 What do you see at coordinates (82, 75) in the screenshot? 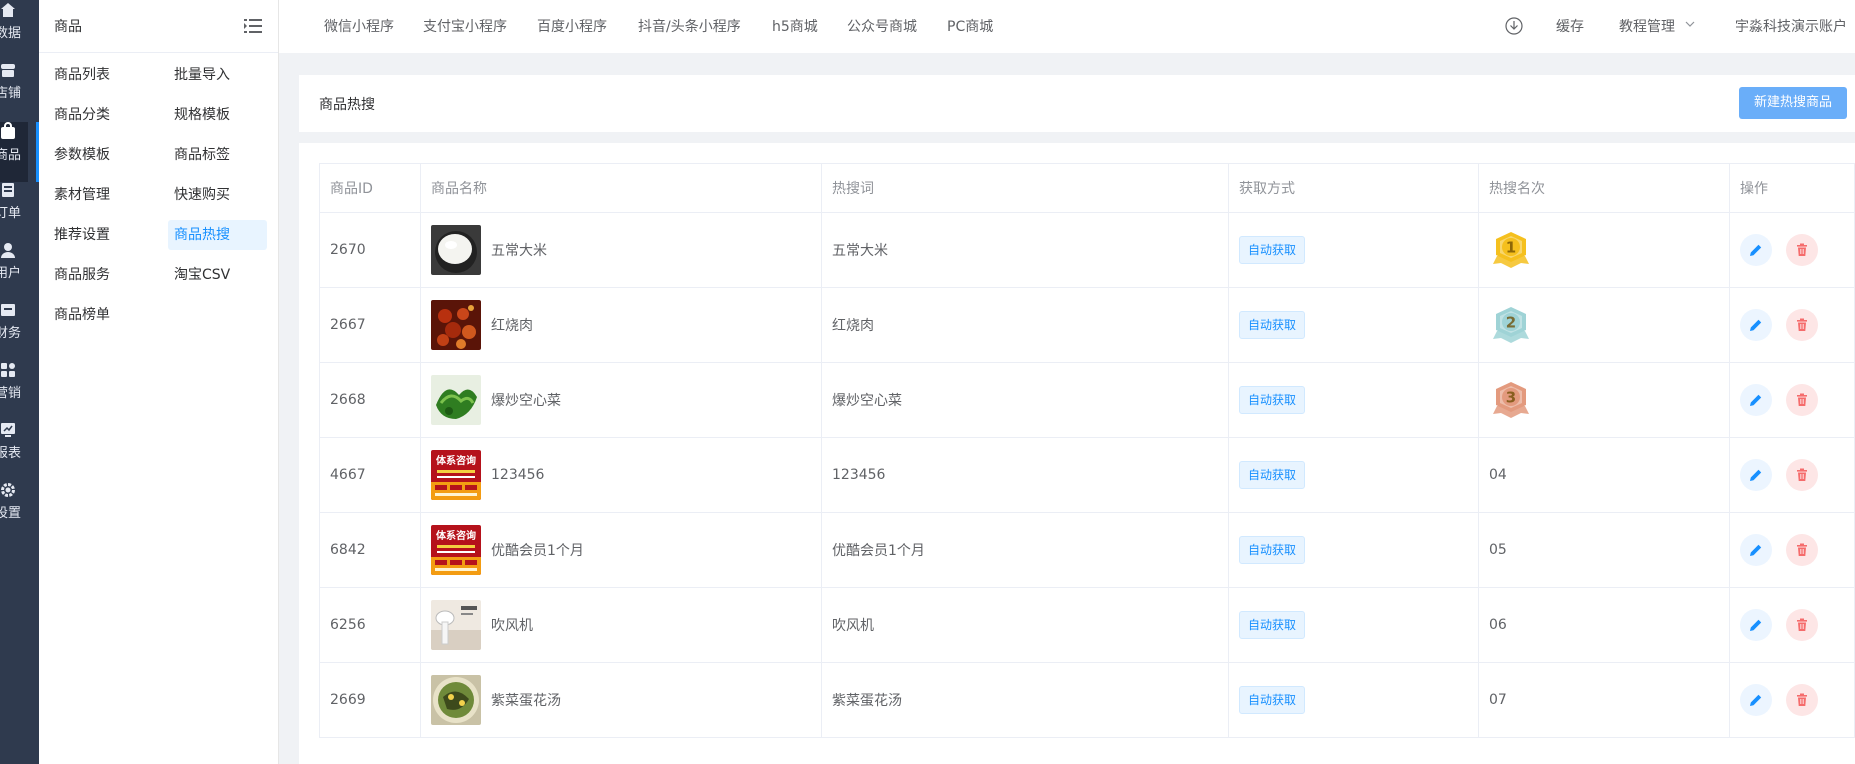
I see `menu-item-product-list: 商品列表` at bounding box center [82, 75].